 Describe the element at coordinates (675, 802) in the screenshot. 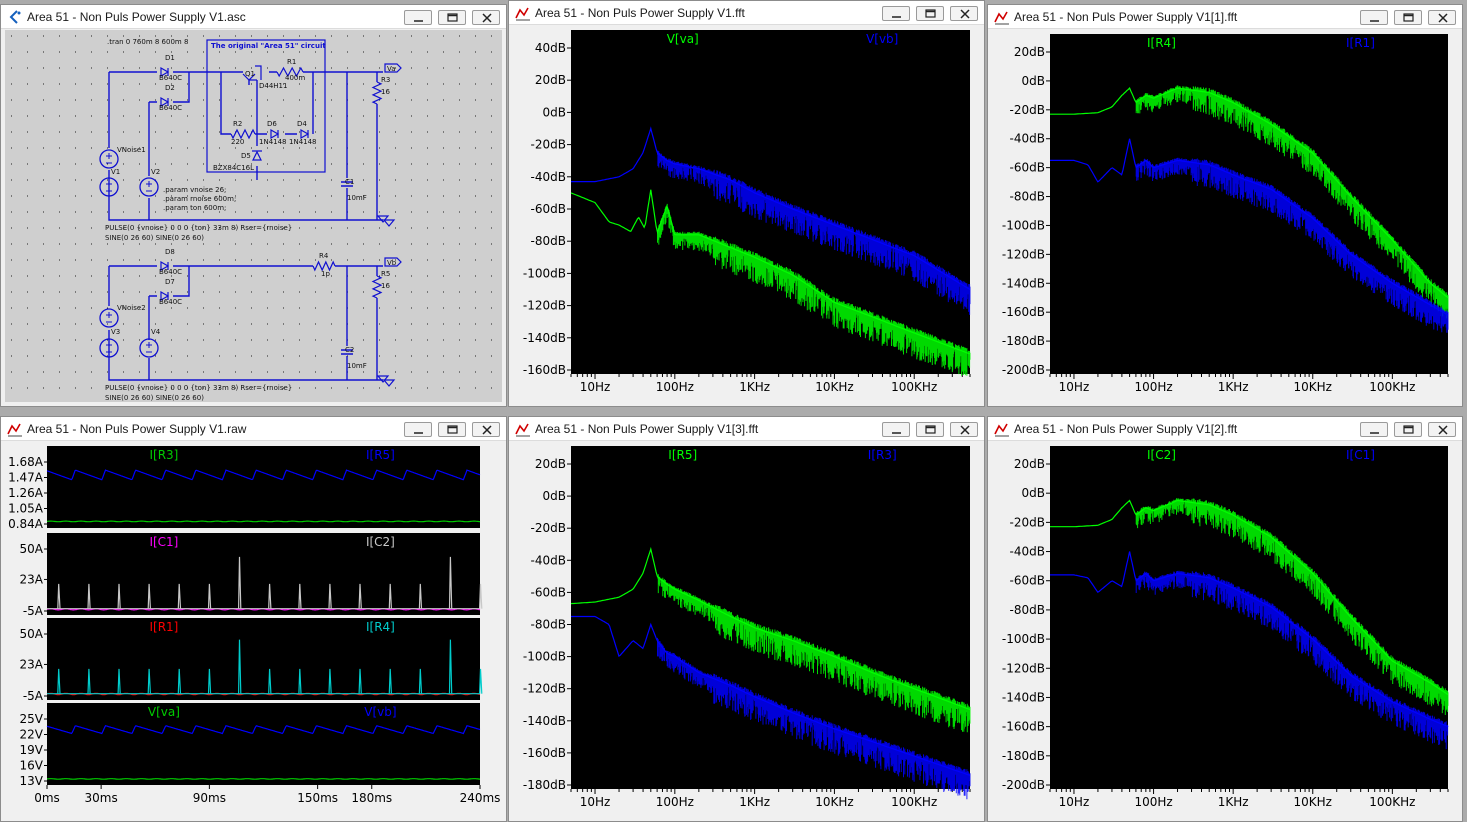

I see `x-tick-label: 100Hz` at that location.